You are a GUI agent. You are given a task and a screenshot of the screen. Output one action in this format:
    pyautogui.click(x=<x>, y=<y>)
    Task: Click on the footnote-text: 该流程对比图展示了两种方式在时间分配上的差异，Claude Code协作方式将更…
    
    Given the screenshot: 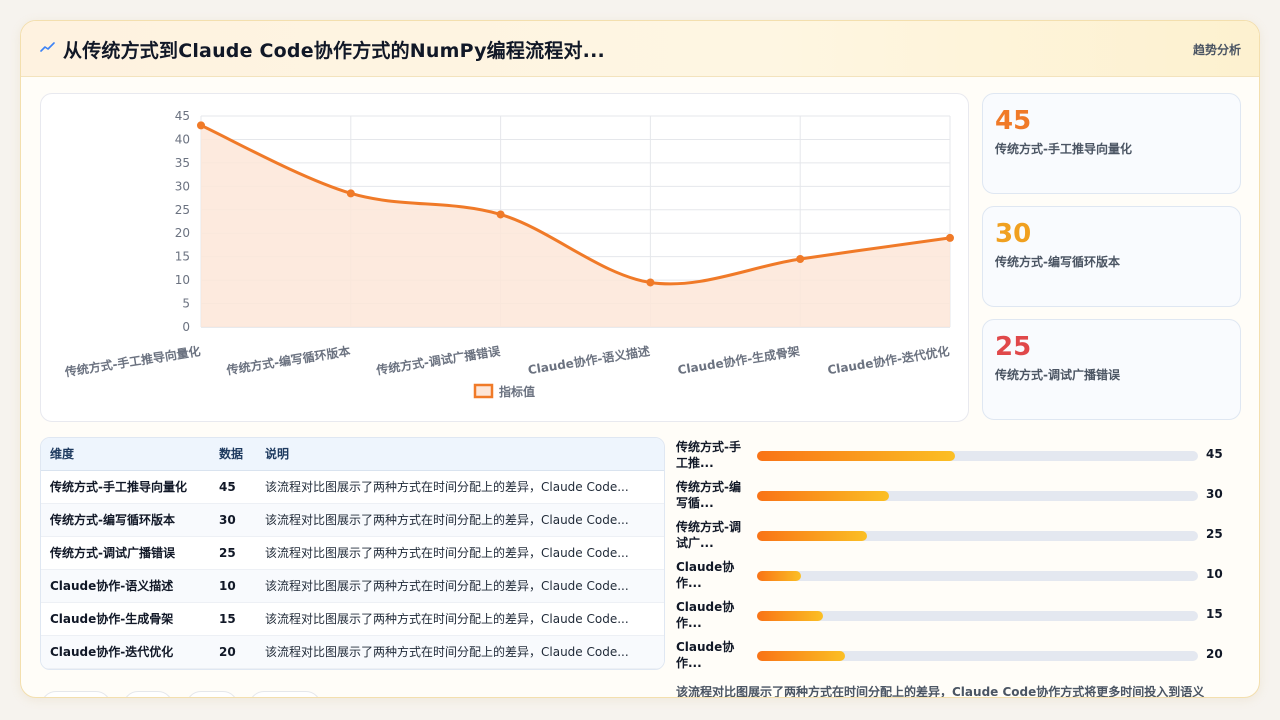 What is the action you would take?
    pyautogui.click(x=940, y=691)
    